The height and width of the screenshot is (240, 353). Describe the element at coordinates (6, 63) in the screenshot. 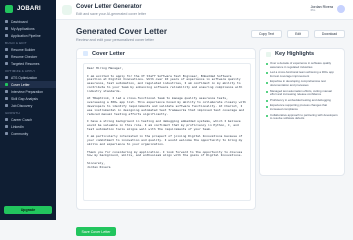

I see `target-icon` at that location.